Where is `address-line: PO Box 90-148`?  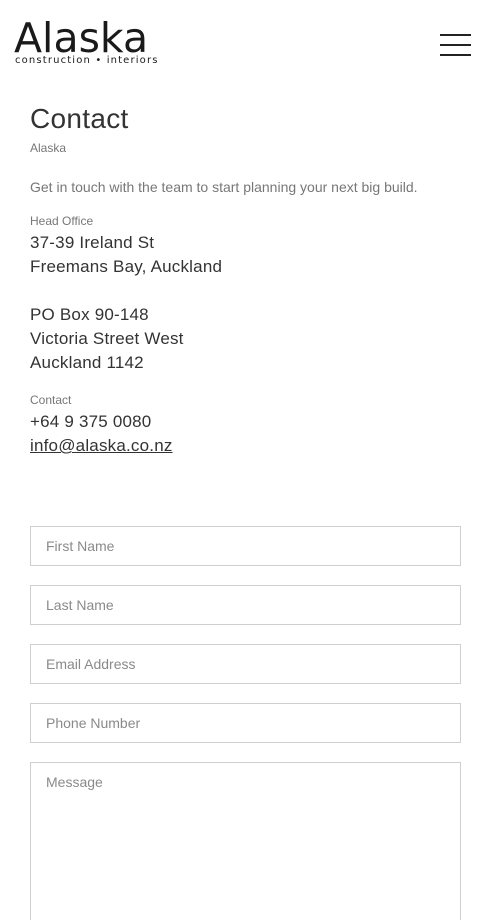
address-line: PO Box 90-148 is located at coordinates (89, 314).